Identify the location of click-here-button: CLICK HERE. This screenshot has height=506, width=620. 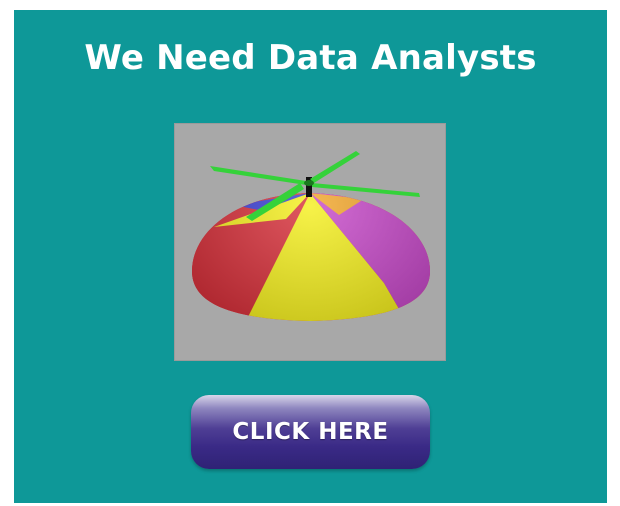
(310, 432).